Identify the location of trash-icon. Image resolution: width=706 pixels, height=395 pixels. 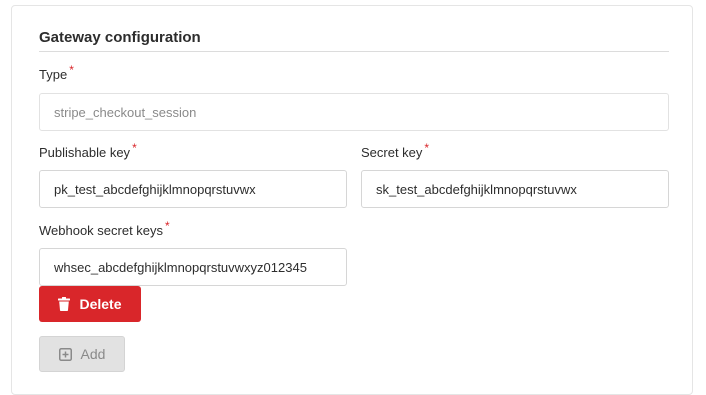
(64, 304).